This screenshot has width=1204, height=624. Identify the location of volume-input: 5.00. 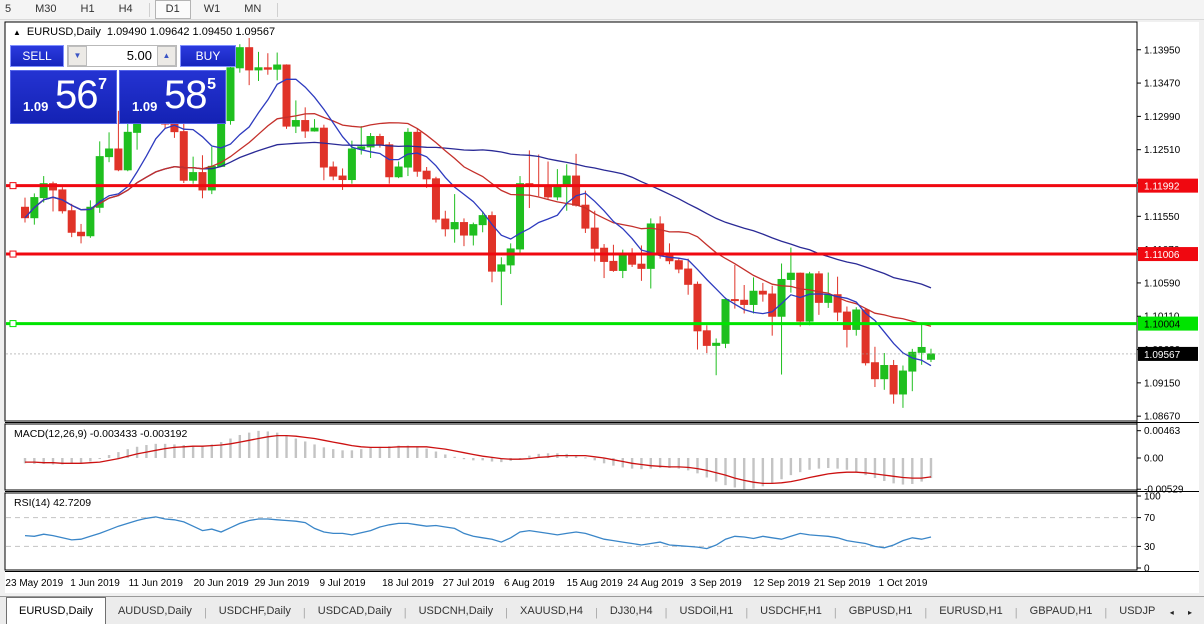
(122, 56).